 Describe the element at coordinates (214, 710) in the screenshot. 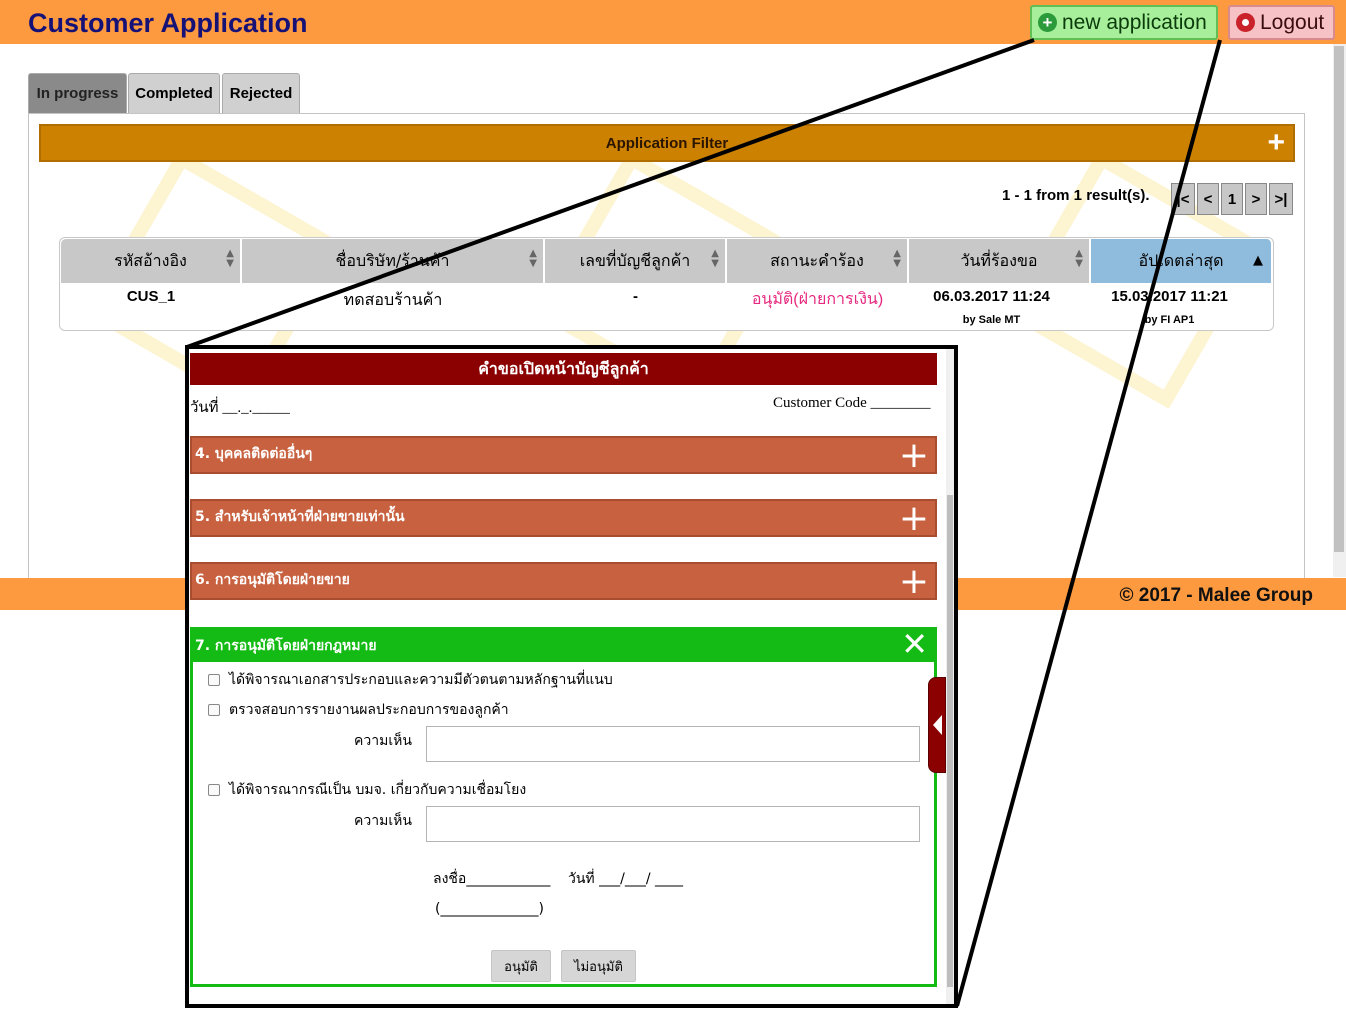

I see `performance-checkbox` at that location.